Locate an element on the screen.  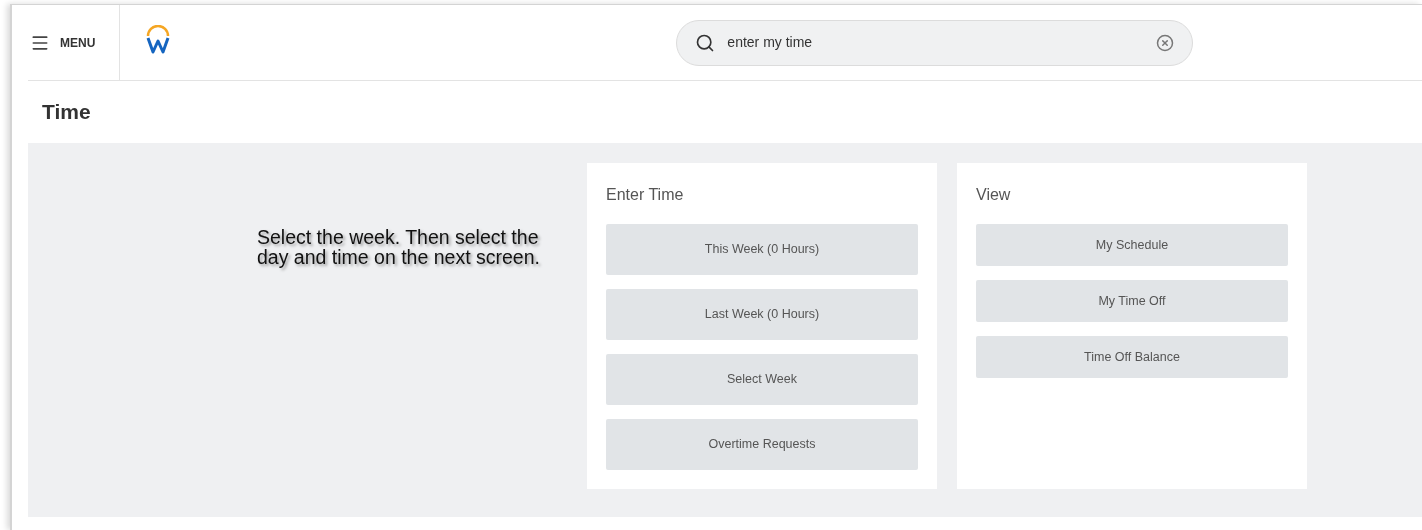
action-button: My Time Off is located at coordinates (1132, 301).